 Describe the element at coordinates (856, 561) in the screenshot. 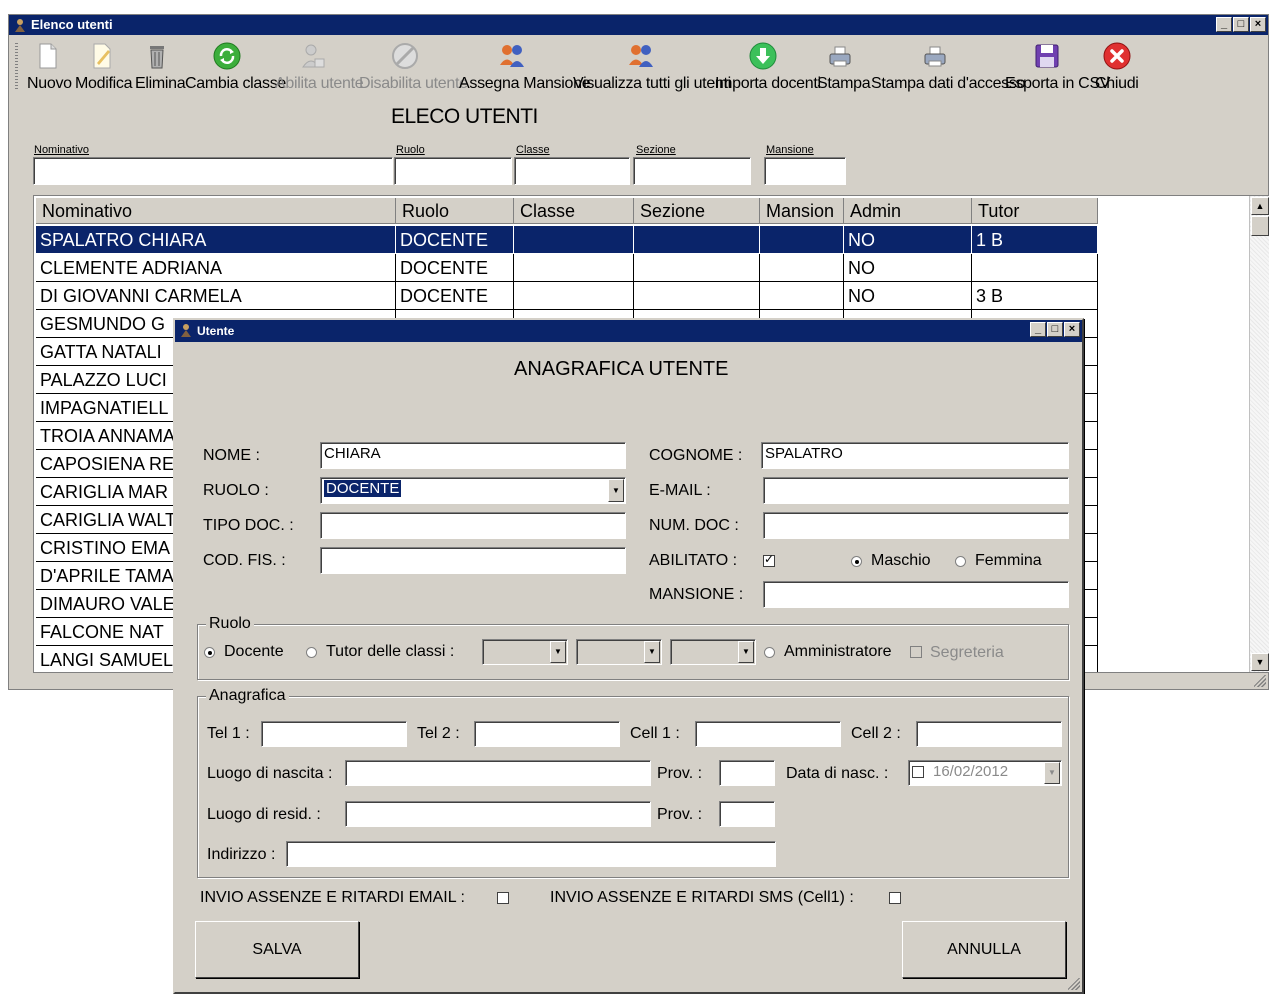

I see `maschio-radio` at that location.